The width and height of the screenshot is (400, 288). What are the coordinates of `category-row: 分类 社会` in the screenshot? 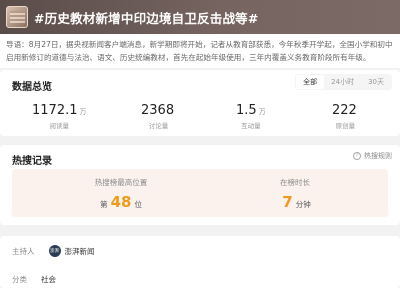 It's located at (34, 279).